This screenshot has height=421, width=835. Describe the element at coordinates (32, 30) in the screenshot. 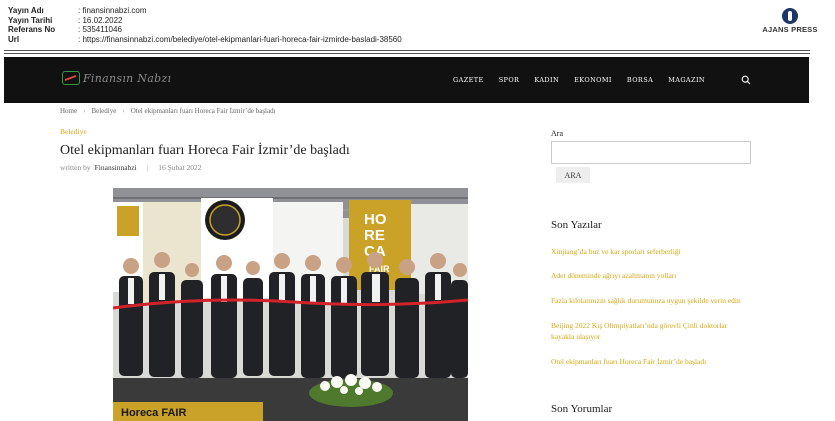

I see `meta-label: Referans No` at that location.